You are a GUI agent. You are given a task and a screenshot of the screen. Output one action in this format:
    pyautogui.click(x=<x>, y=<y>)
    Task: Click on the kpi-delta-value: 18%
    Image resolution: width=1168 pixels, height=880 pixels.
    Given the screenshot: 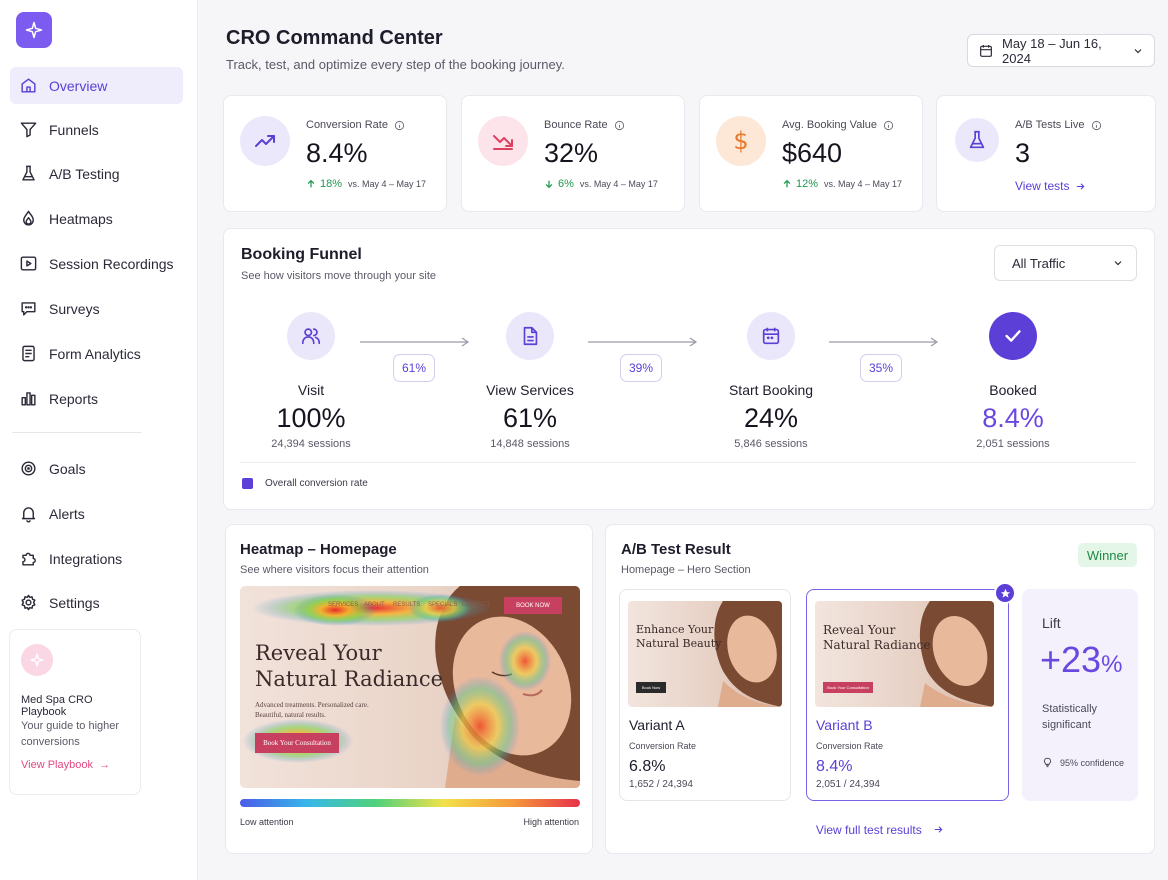 What is the action you would take?
    pyautogui.click(x=331, y=184)
    